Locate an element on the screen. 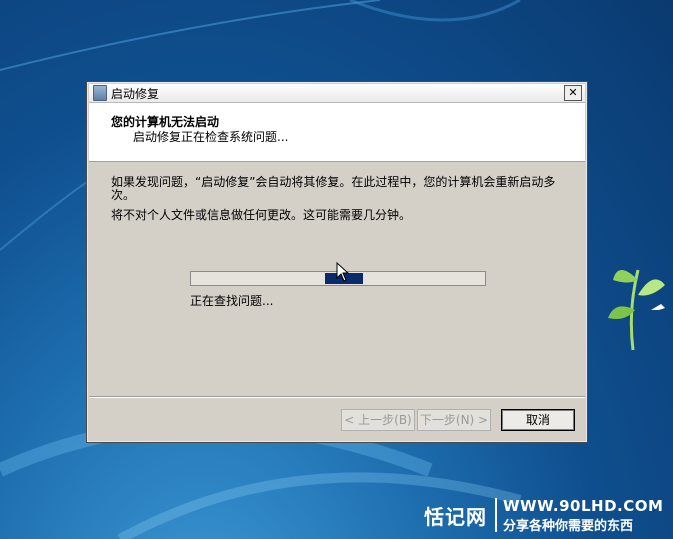 The image size is (673, 539). site-watermark: 恬记网 WWW.90LHD.COM 分享各种你需要的东西 is located at coordinates (548, 515).